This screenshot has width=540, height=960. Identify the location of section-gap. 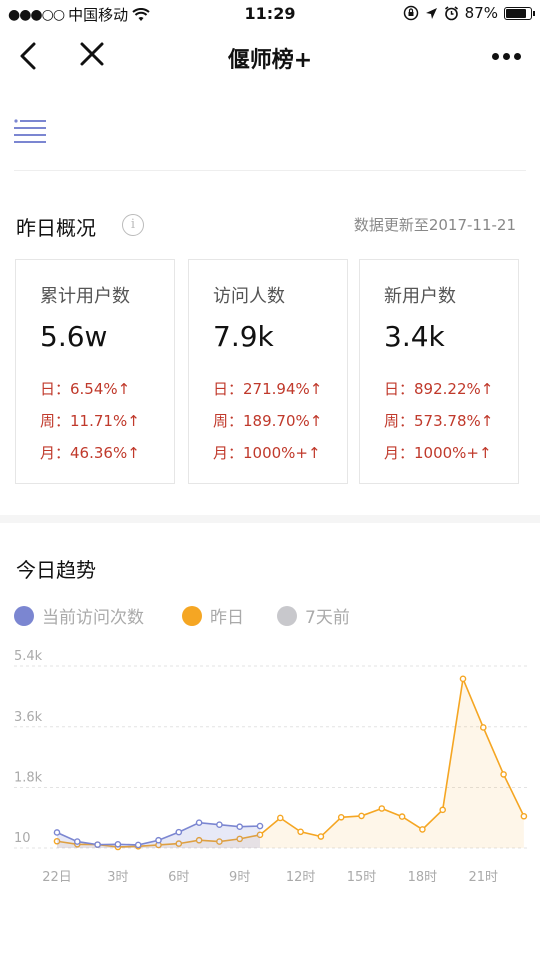
(270, 519).